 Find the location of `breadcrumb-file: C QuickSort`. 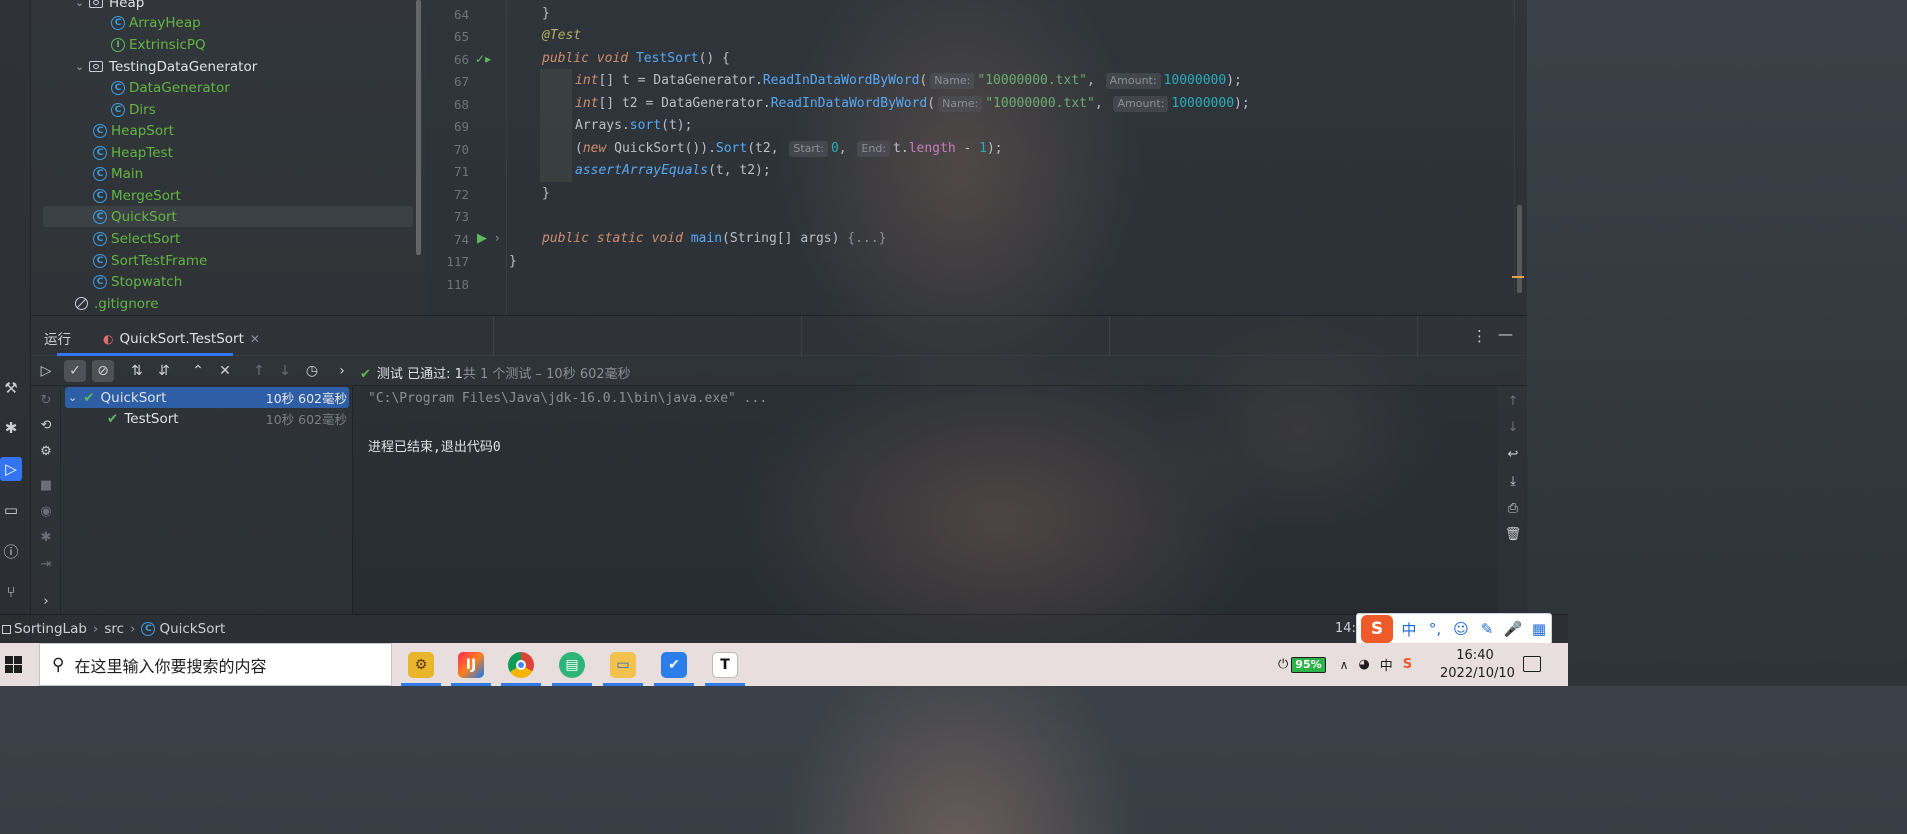

breadcrumb-file: C QuickSort is located at coordinates (183, 629).